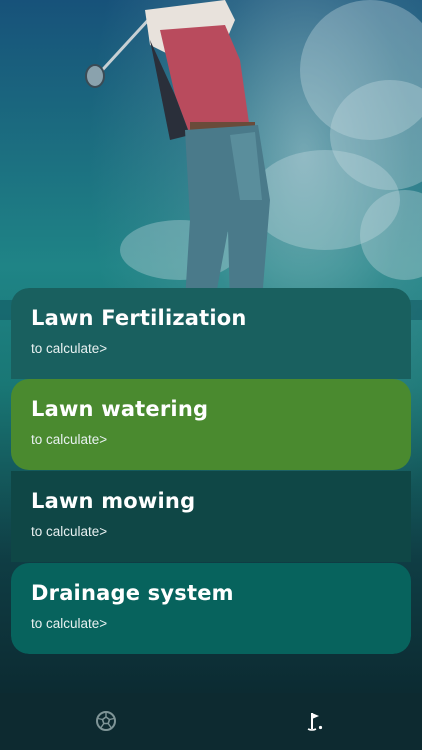  What do you see at coordinates (211, 516) in the screenshot?
I see `card-lawn-mowing: Lawn mowing to calculate>` at bounding box center [211, 516].